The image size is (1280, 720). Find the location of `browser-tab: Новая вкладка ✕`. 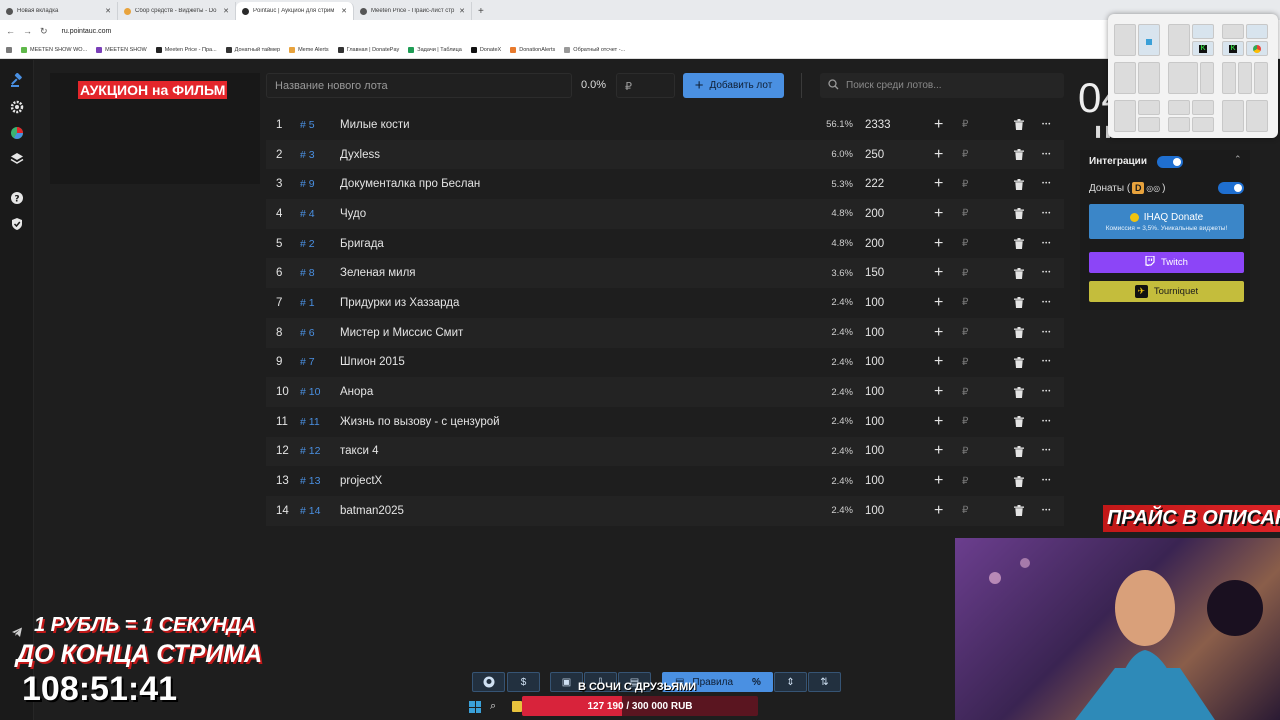

browser-tab: Новая вкладка ✕ is located at coordinates (59, 11).